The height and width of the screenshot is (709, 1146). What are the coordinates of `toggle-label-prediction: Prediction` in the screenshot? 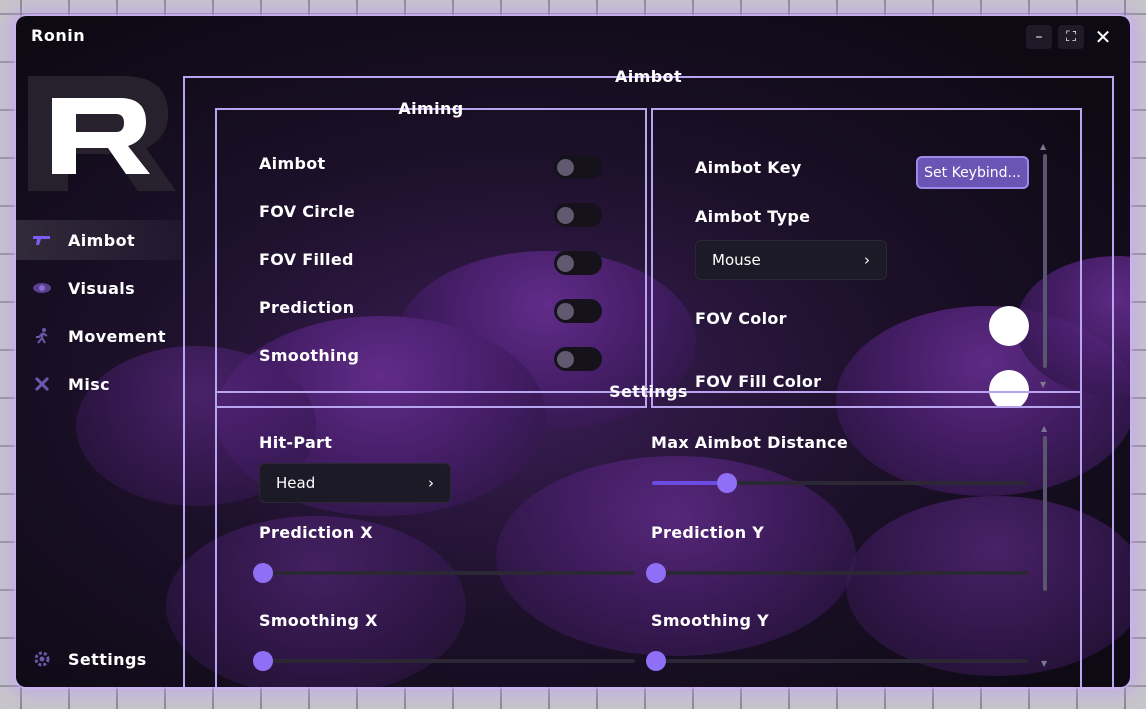 It's located at (307, 307).